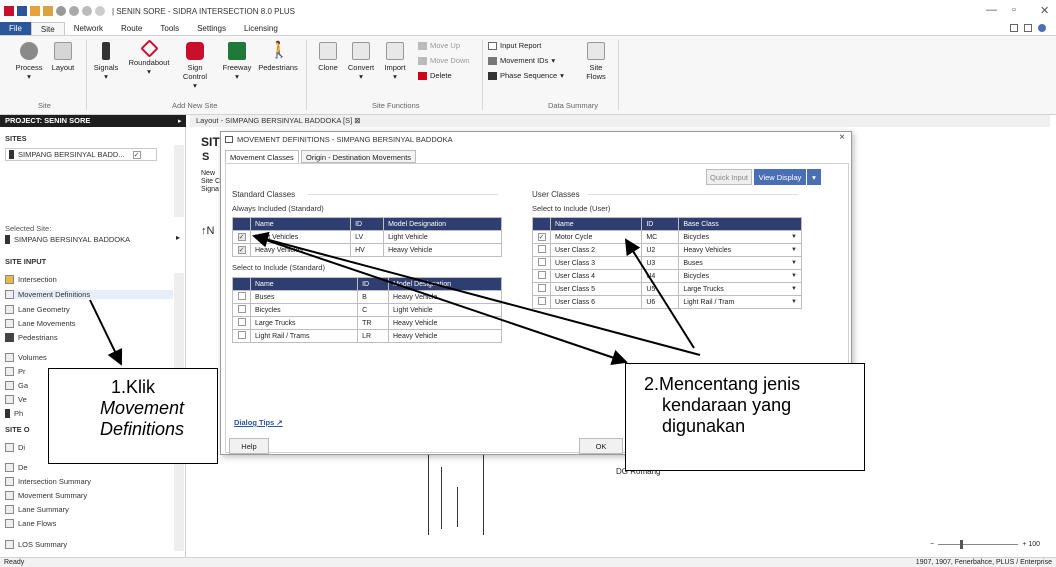 The height and width of the screenshot is (567, 1056). Describe the element at coordinates (16, 399) in the screenshot. I see `nav-vehicle-movement-data: Ve` at that location.